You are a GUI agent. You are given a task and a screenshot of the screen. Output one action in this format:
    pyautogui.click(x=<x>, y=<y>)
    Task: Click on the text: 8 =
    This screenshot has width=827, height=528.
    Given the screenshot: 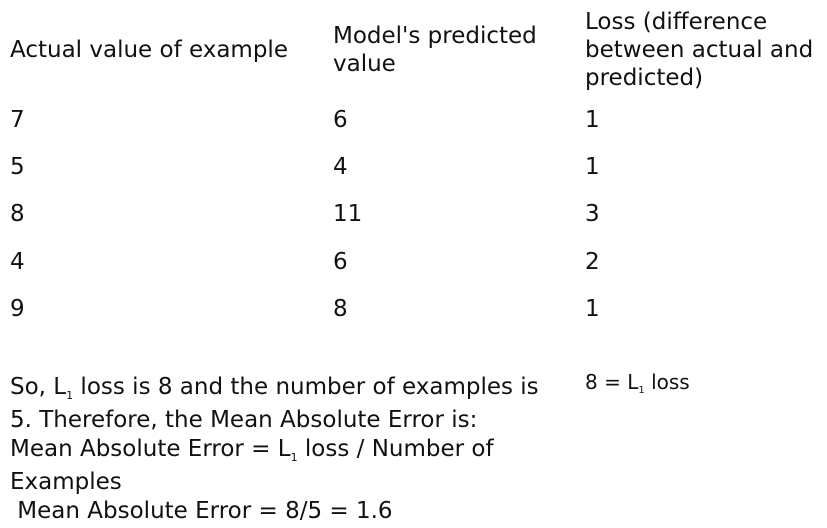 What is the action you would take?
    pyautogui.click(x=606, y=382)
    